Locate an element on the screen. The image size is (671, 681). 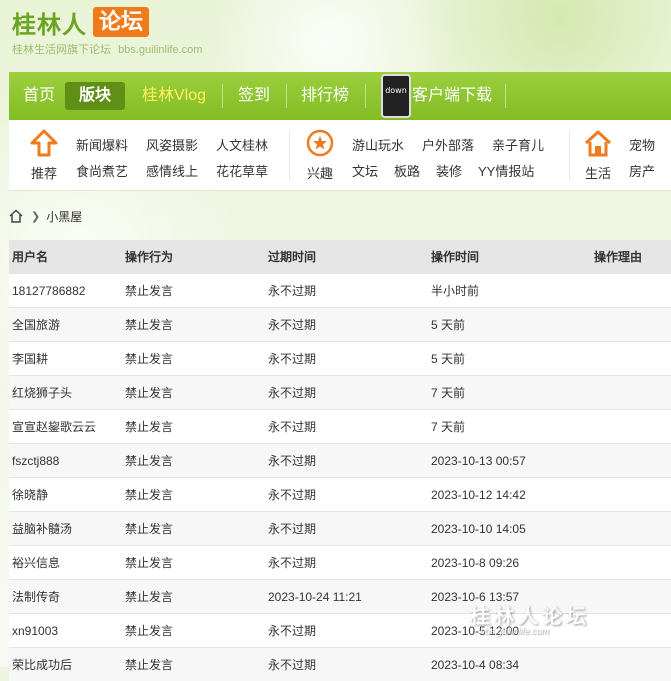
username-link: 宣宣赵鋆歌云云 is located at coordinates (67, 427).